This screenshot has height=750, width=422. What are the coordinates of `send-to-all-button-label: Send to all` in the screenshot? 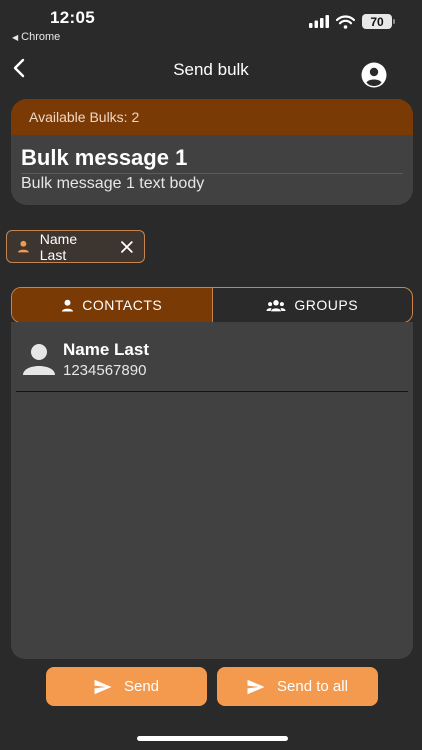 It's located at (312, 686).